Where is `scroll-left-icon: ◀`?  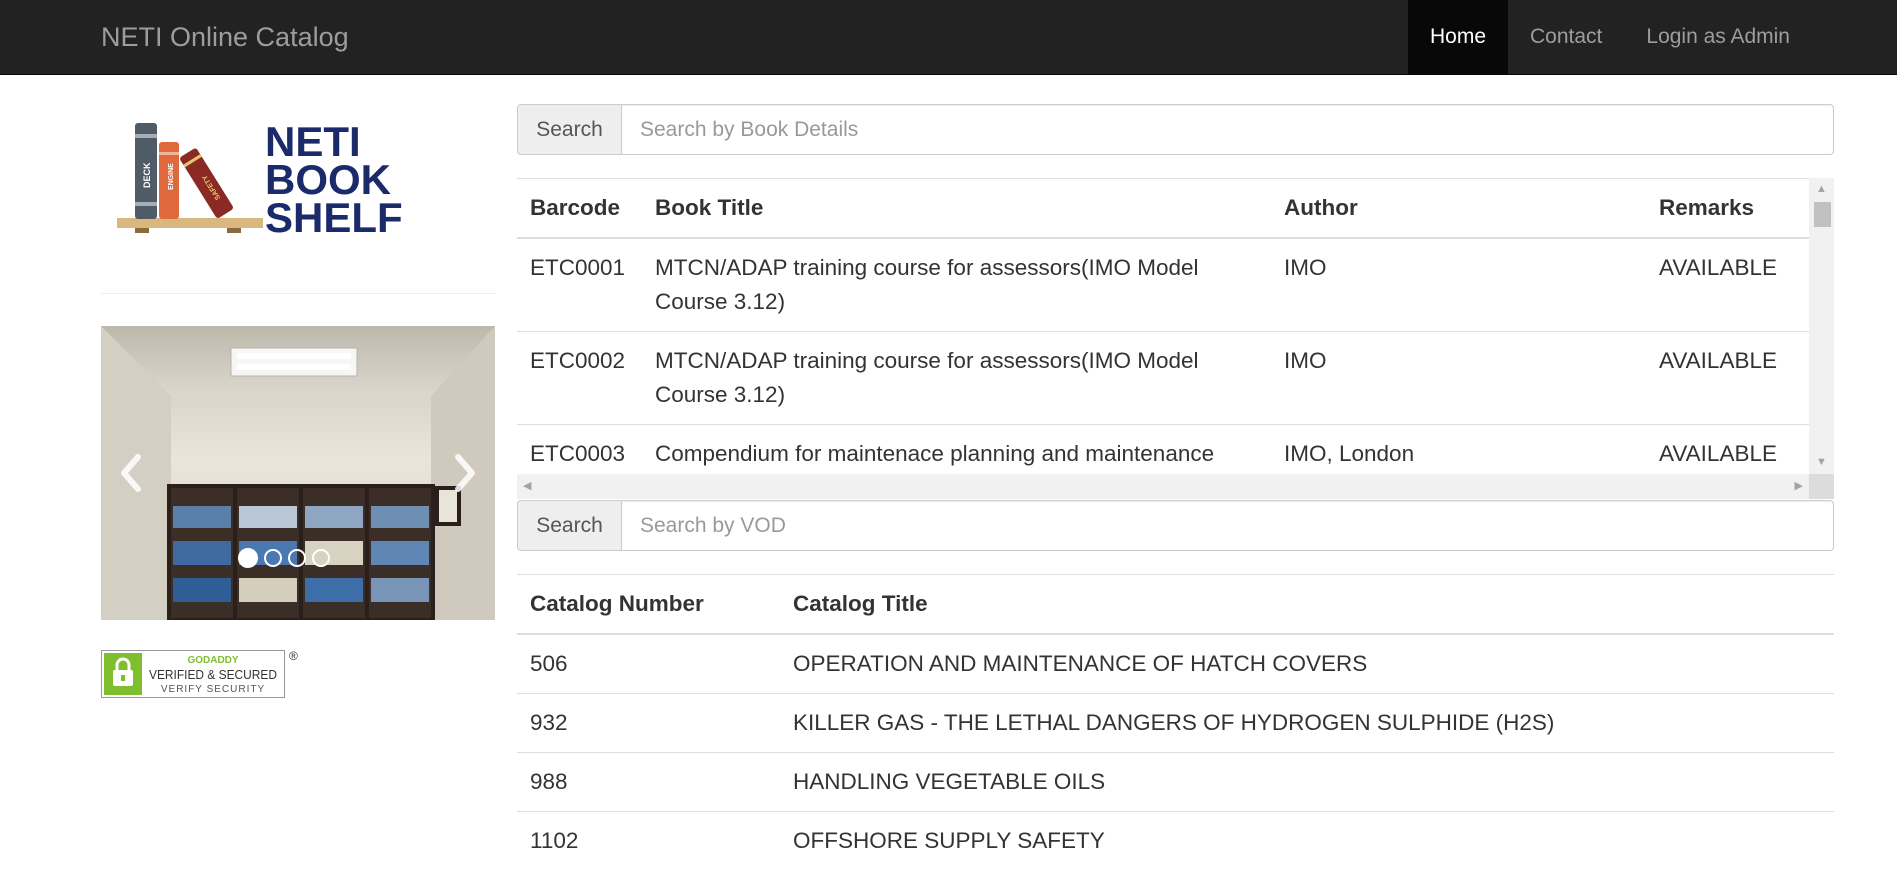
scroll-left-icon: ◀ is located at coordinates (527, 486).